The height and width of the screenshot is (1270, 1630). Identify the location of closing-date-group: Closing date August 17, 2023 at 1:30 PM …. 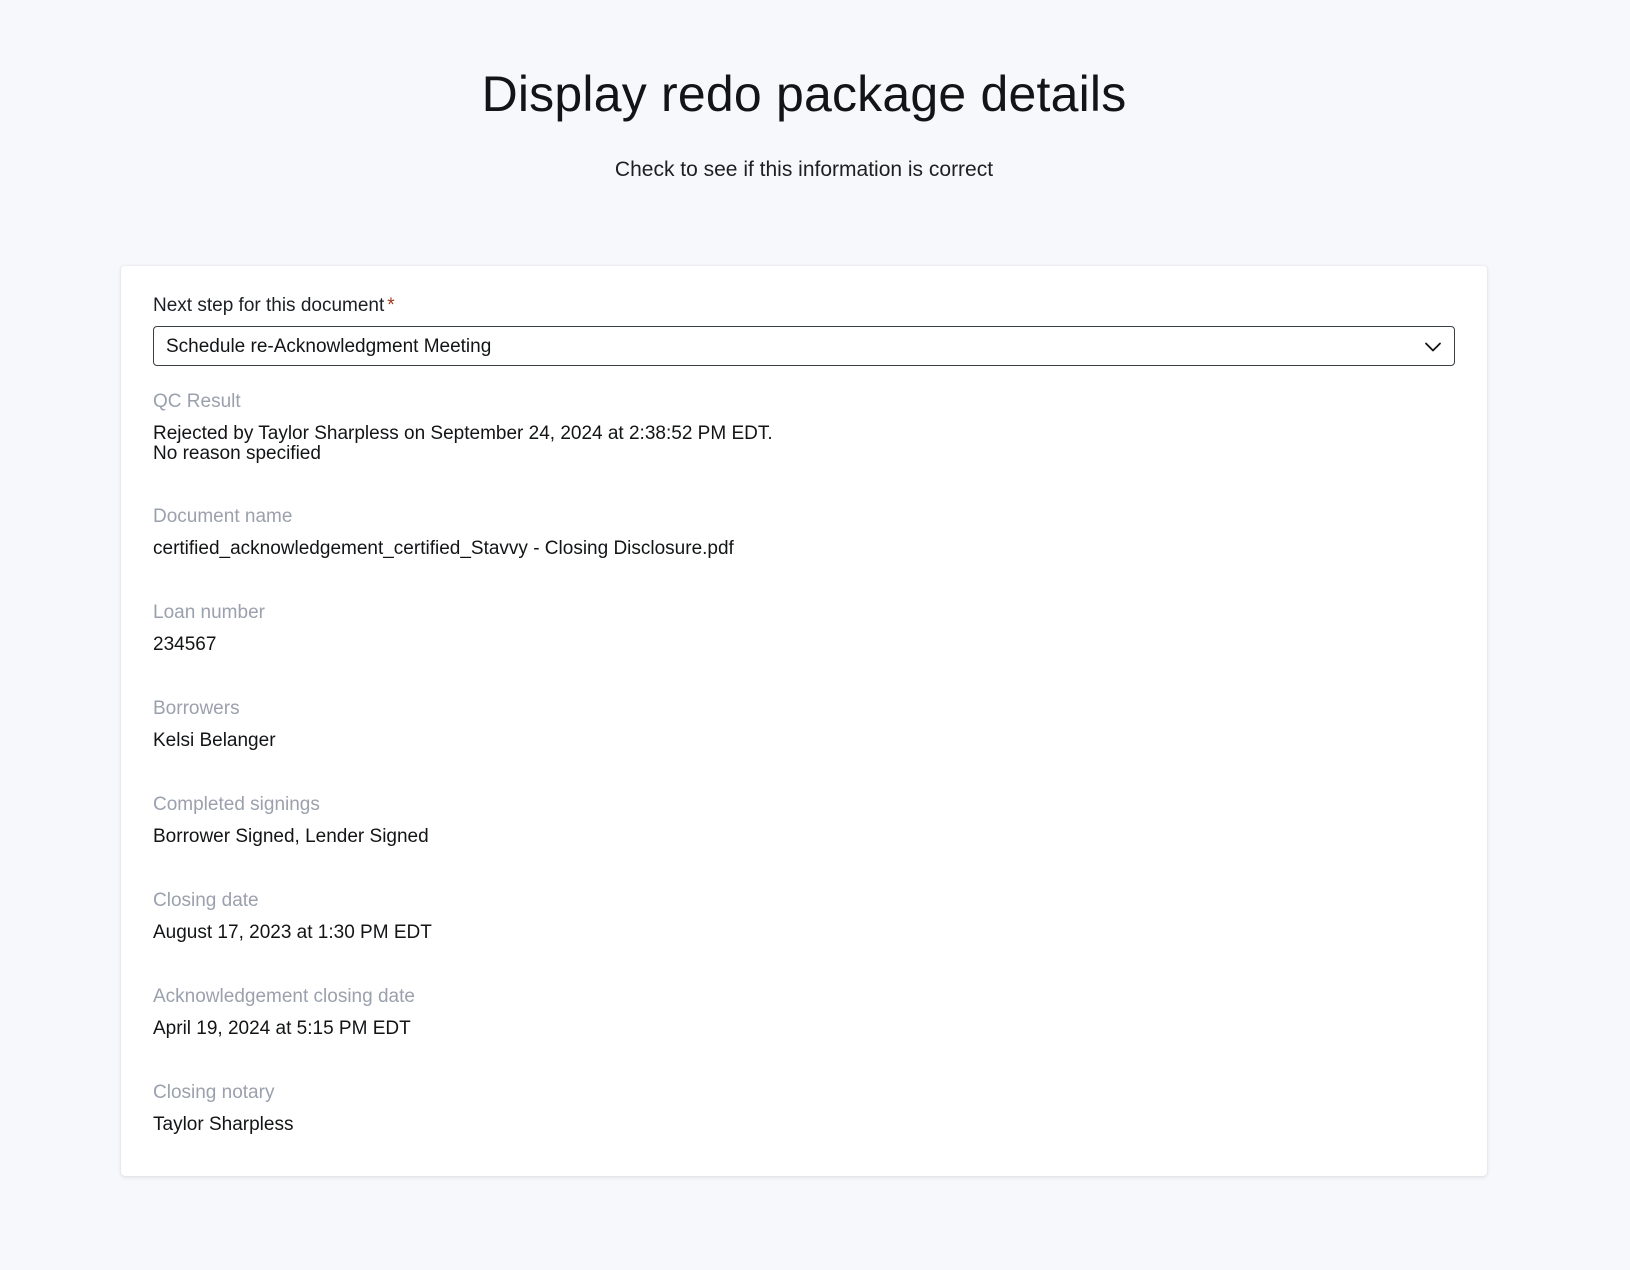
(292, 916).